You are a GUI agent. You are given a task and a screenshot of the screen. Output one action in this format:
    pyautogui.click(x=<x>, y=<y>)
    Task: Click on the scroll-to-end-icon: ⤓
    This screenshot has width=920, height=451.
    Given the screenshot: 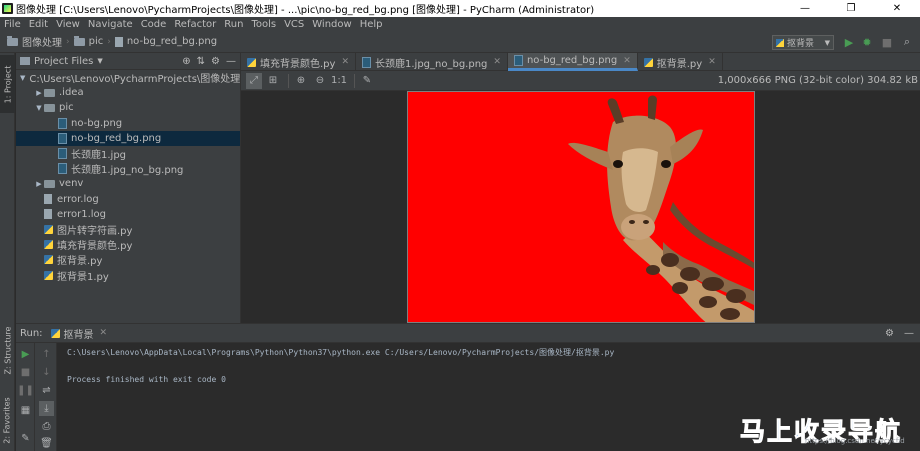 What is the action you would take?
    pyautogui.click(x=46, y=408)
    